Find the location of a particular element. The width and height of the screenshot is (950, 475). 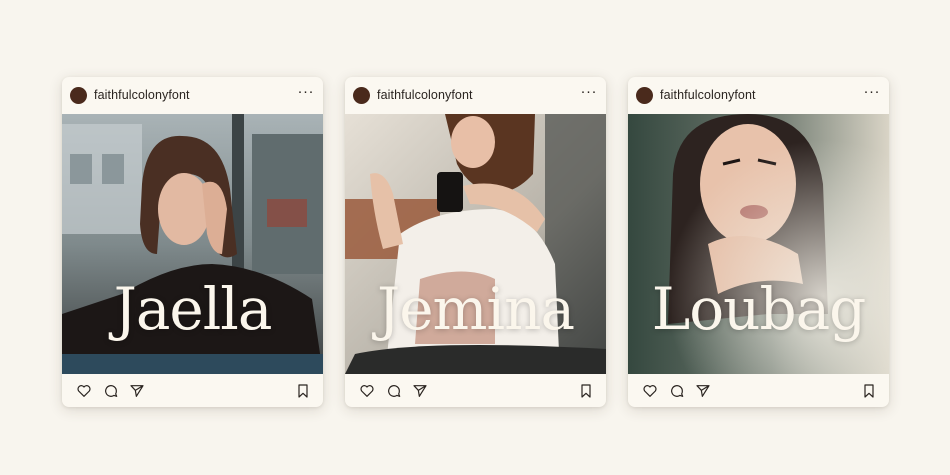

font-sample-word: Loubag is located at coordinates (759, 309).